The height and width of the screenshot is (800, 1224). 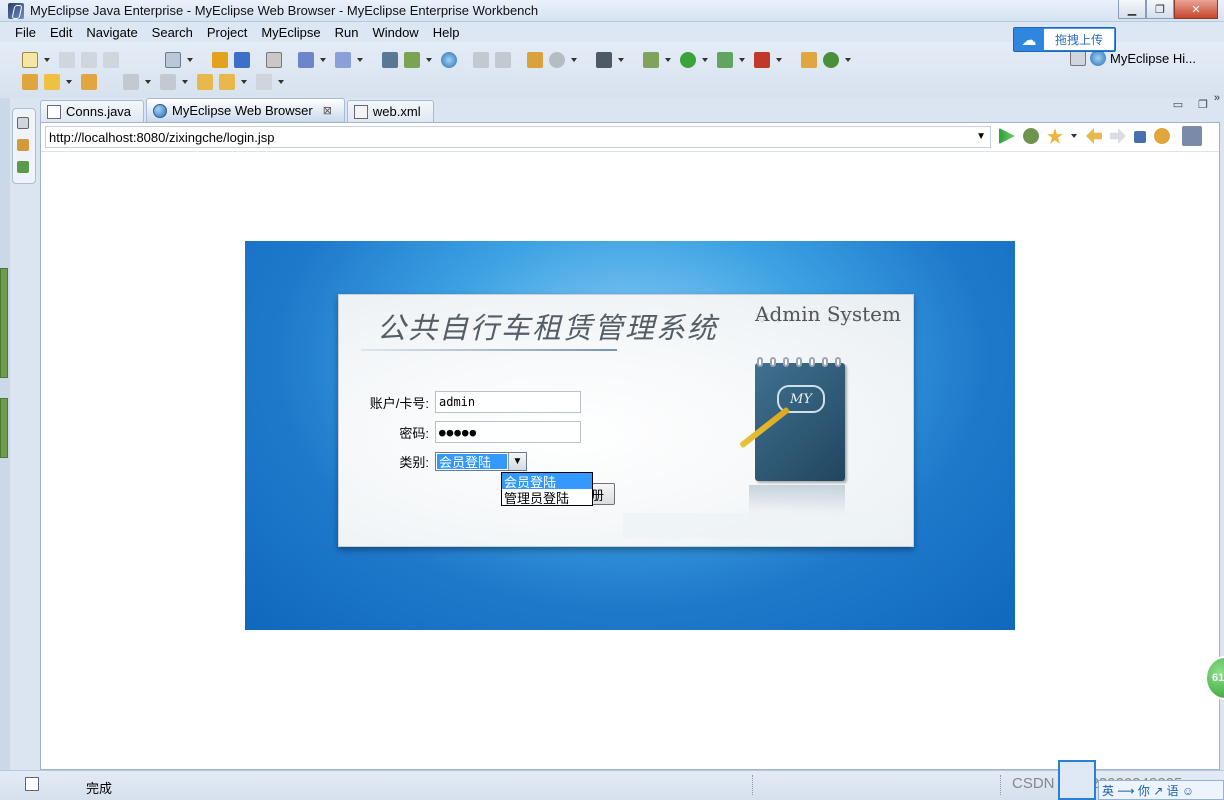 What do you see at coordinates (220, 60) in the screenshot?
I see `package-icon` at bounding box center [220, 60].